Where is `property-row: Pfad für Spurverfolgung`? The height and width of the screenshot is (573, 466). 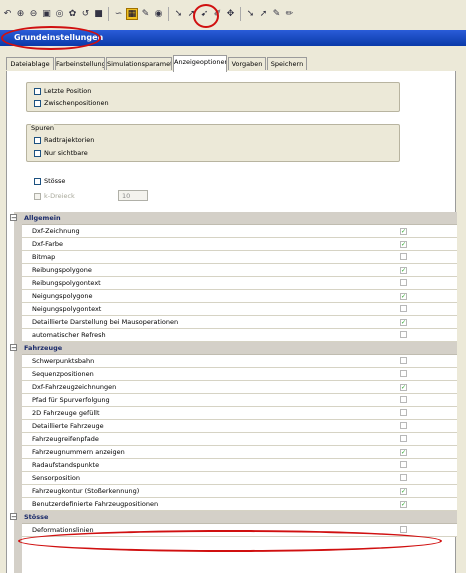
property-row: Pfad für Spurverfolgung is located at coordinates (239, 400).